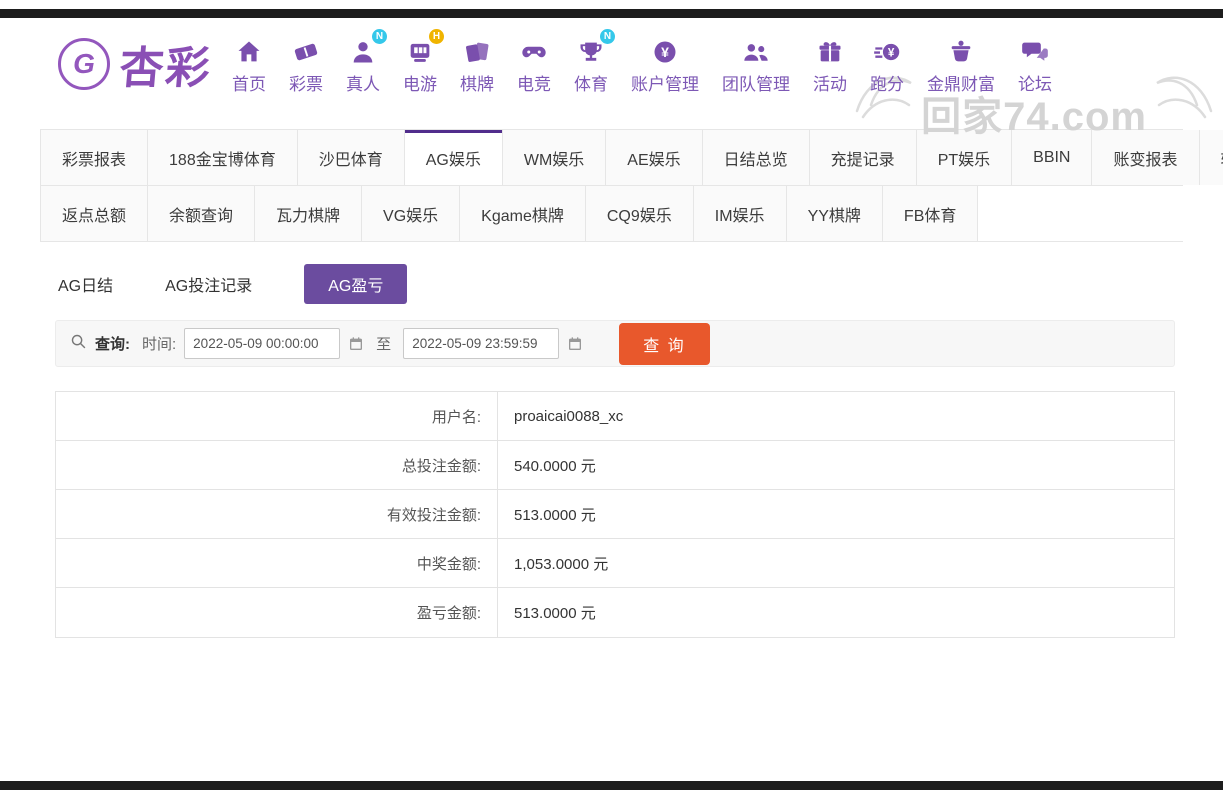 The height and width of the screenshot is (790, 1223). Describe the element at coordinates (534, 50) in the screenshot. I see `gamepad-icon` at that location.